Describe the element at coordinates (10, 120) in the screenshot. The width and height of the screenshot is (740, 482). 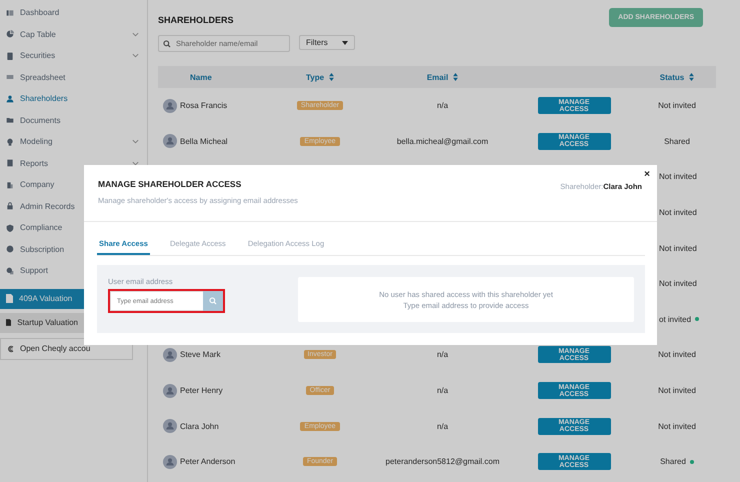
I see `folder-icon` at that location.